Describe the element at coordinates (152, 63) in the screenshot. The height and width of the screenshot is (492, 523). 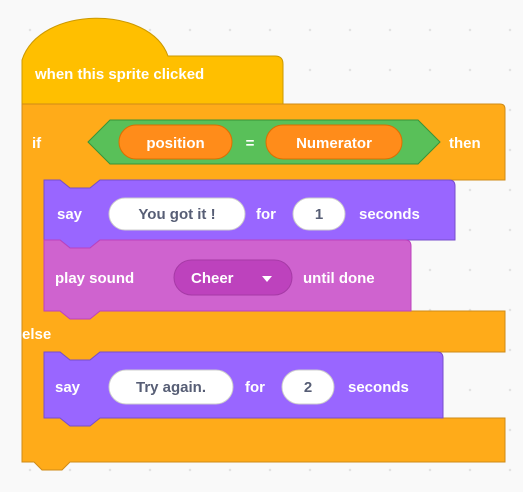
I see `when-sprite-clicked-hat-block: when this sprite clicked` at that location.